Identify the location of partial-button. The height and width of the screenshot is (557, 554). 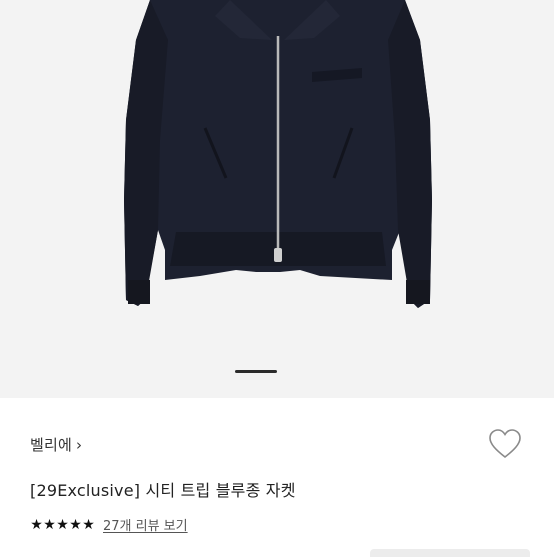
(450, 553).